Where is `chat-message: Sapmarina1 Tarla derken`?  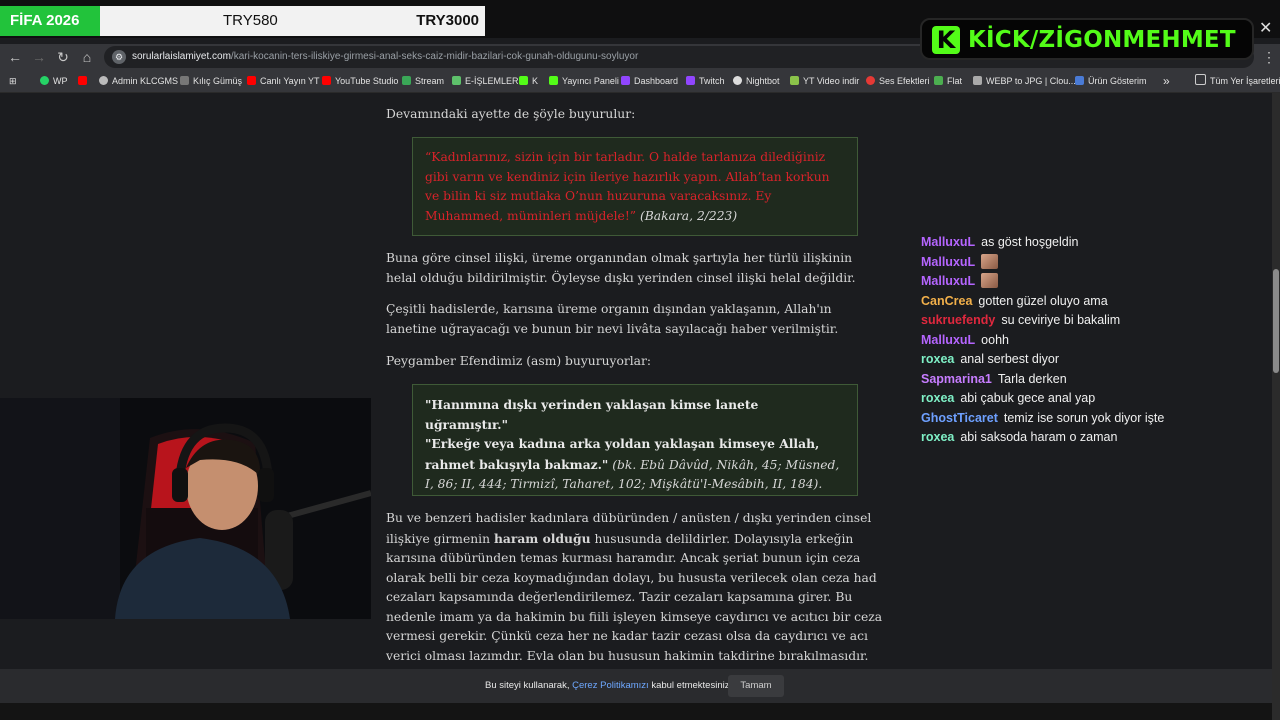 chat-message: Sapmarina1 Tarla derken is located at coordinates (1091, 380).